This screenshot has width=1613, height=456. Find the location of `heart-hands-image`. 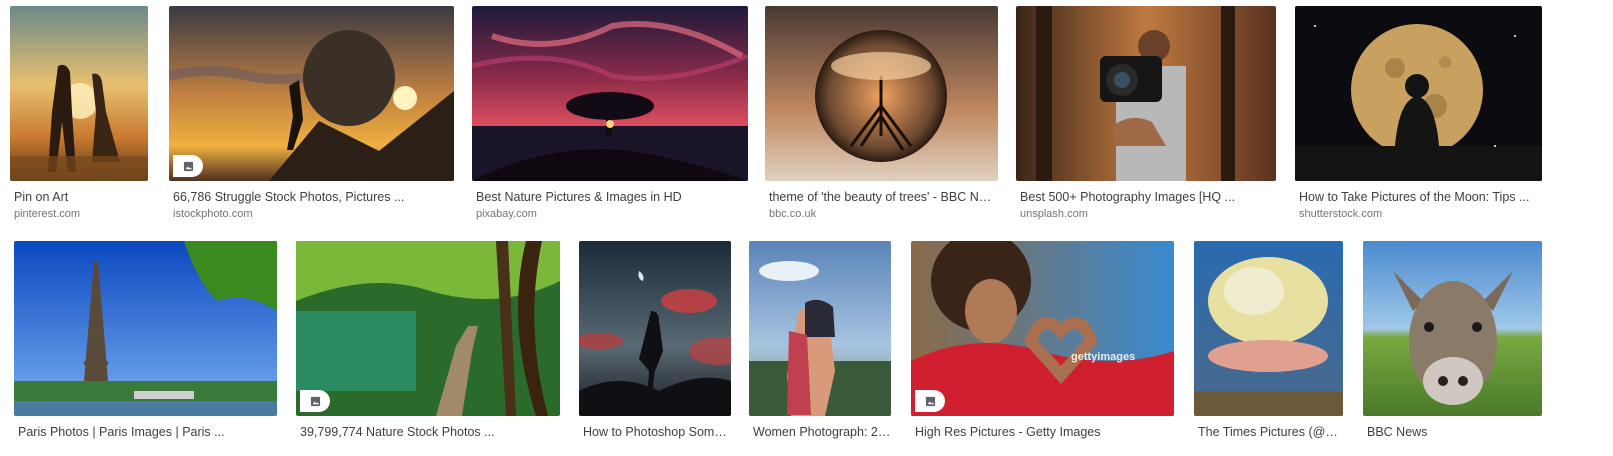

heart-hands-image is located at coordinates (1042, 328).